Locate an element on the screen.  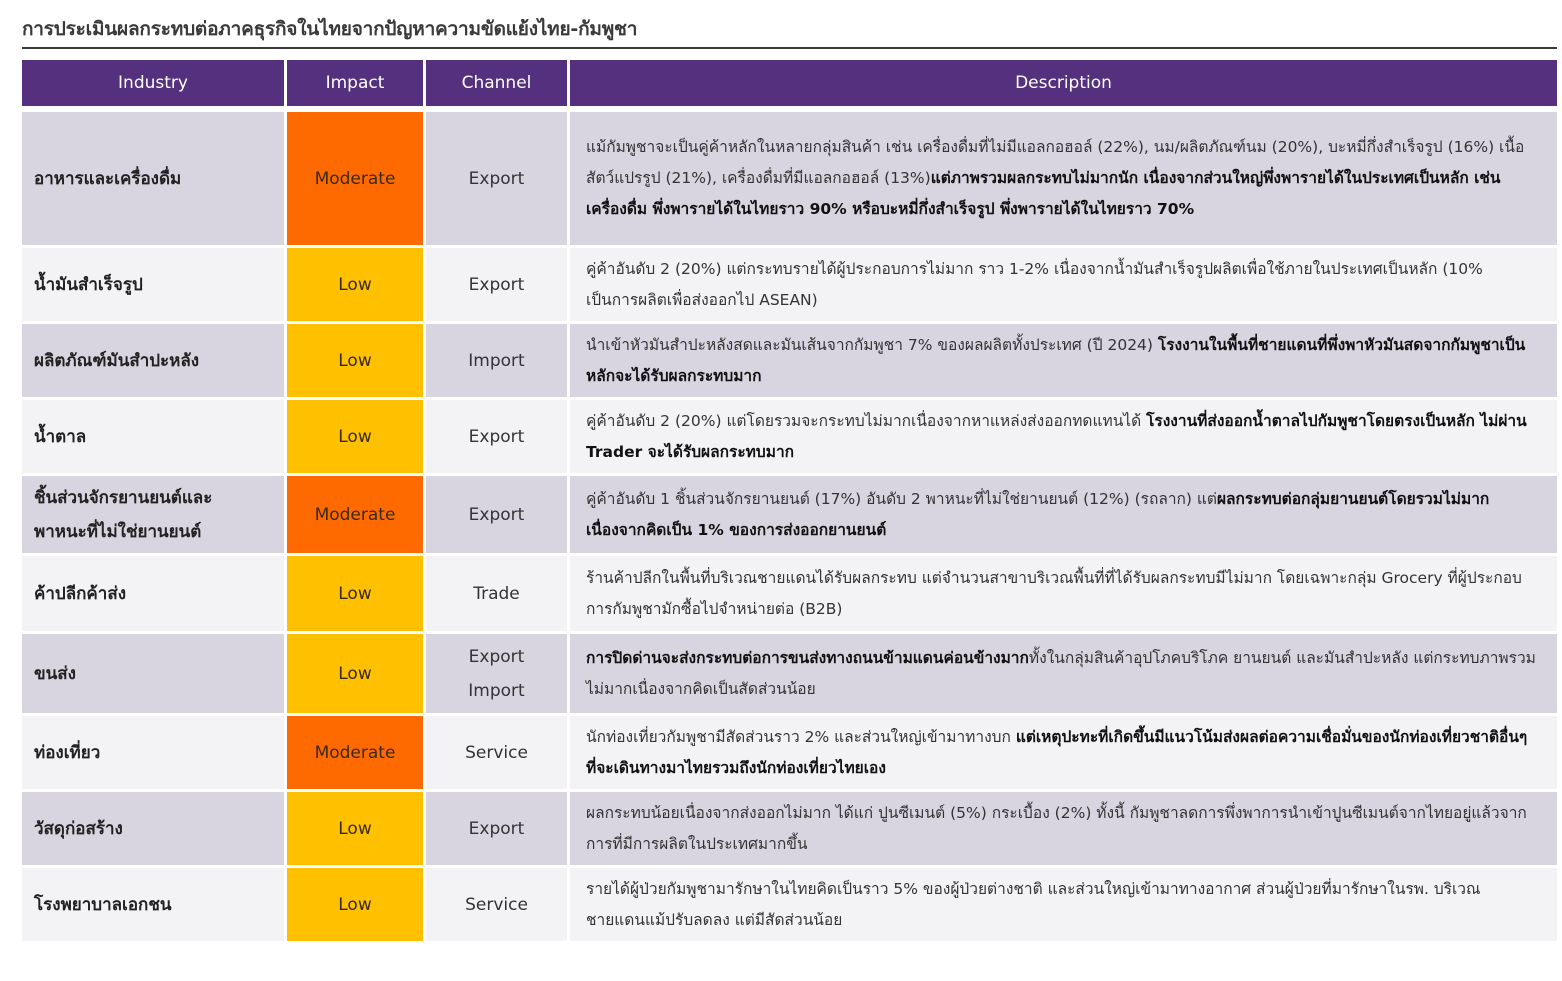
industry-cell: น้ำตาล is located at coordinates (154, 438).